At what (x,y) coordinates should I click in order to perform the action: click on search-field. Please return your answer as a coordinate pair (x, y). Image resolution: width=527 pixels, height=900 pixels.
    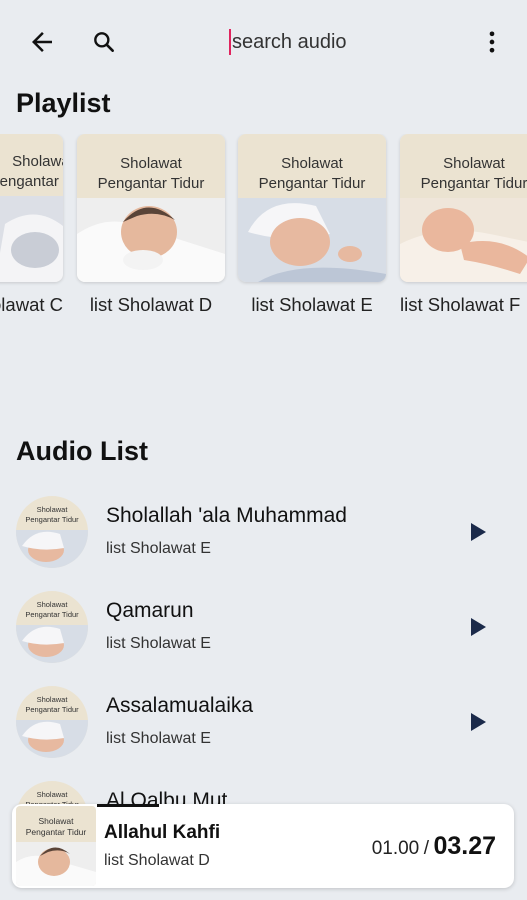
    Looking at the image, I should click on (330, 42).